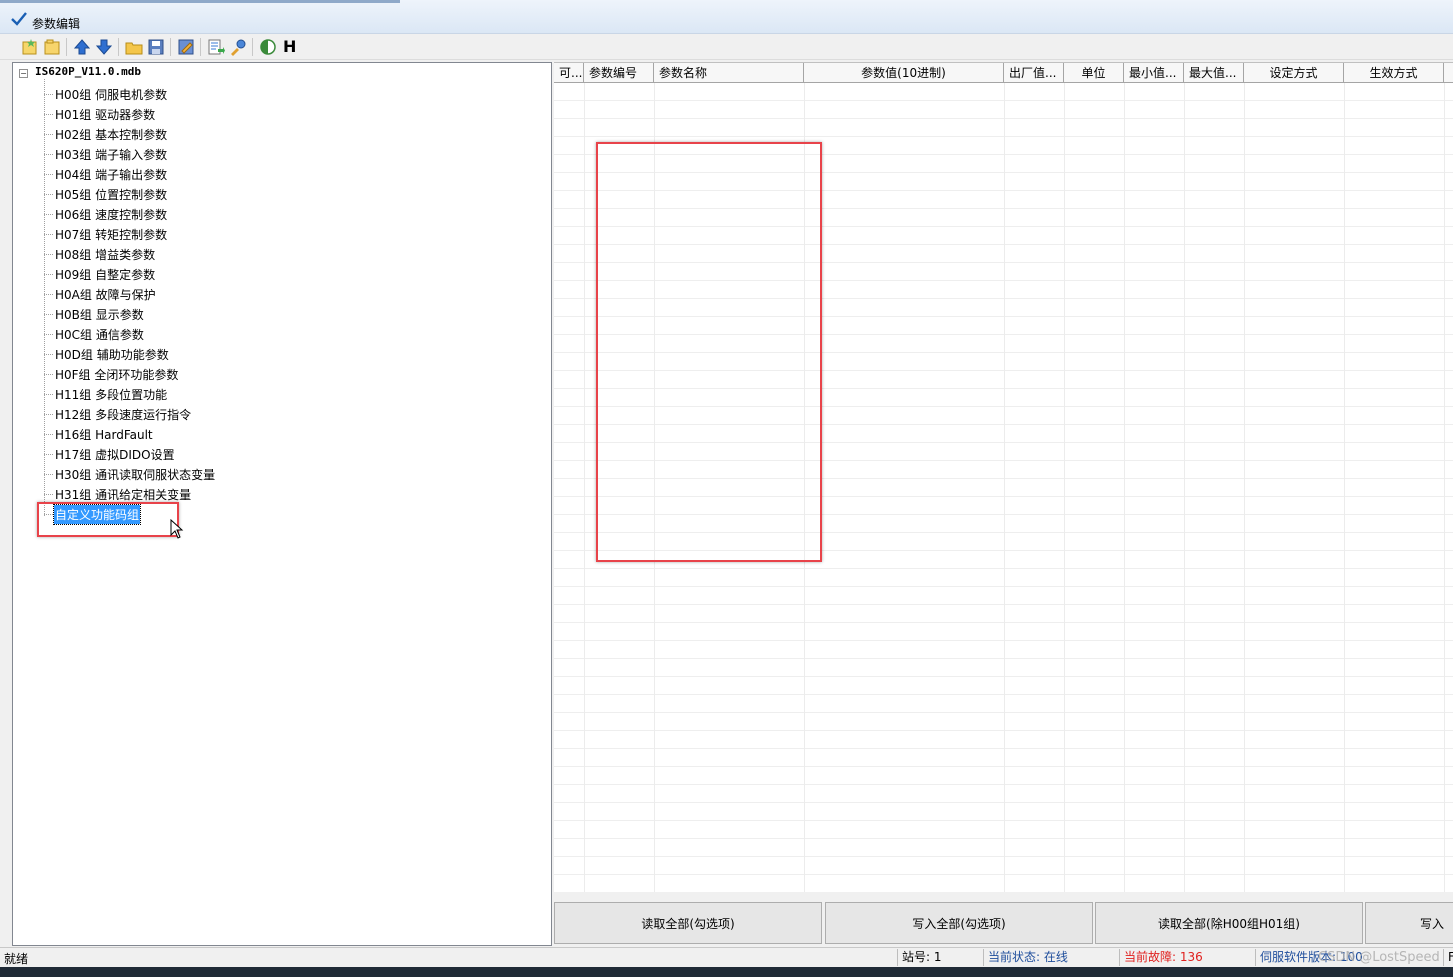  Describe the element at coordinates (904, 73) in the screenshot. I see `grid-column-header: 参数值(10进制)` at that location.